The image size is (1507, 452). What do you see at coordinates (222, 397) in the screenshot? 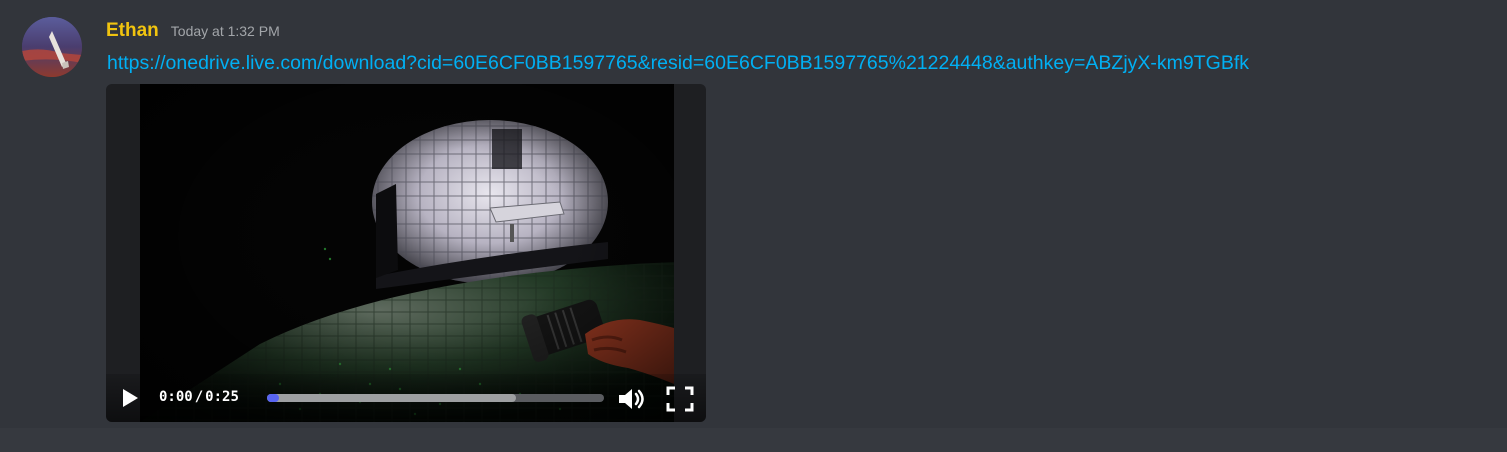
I see `duration: 0:25` at bounding box center [222, 397].